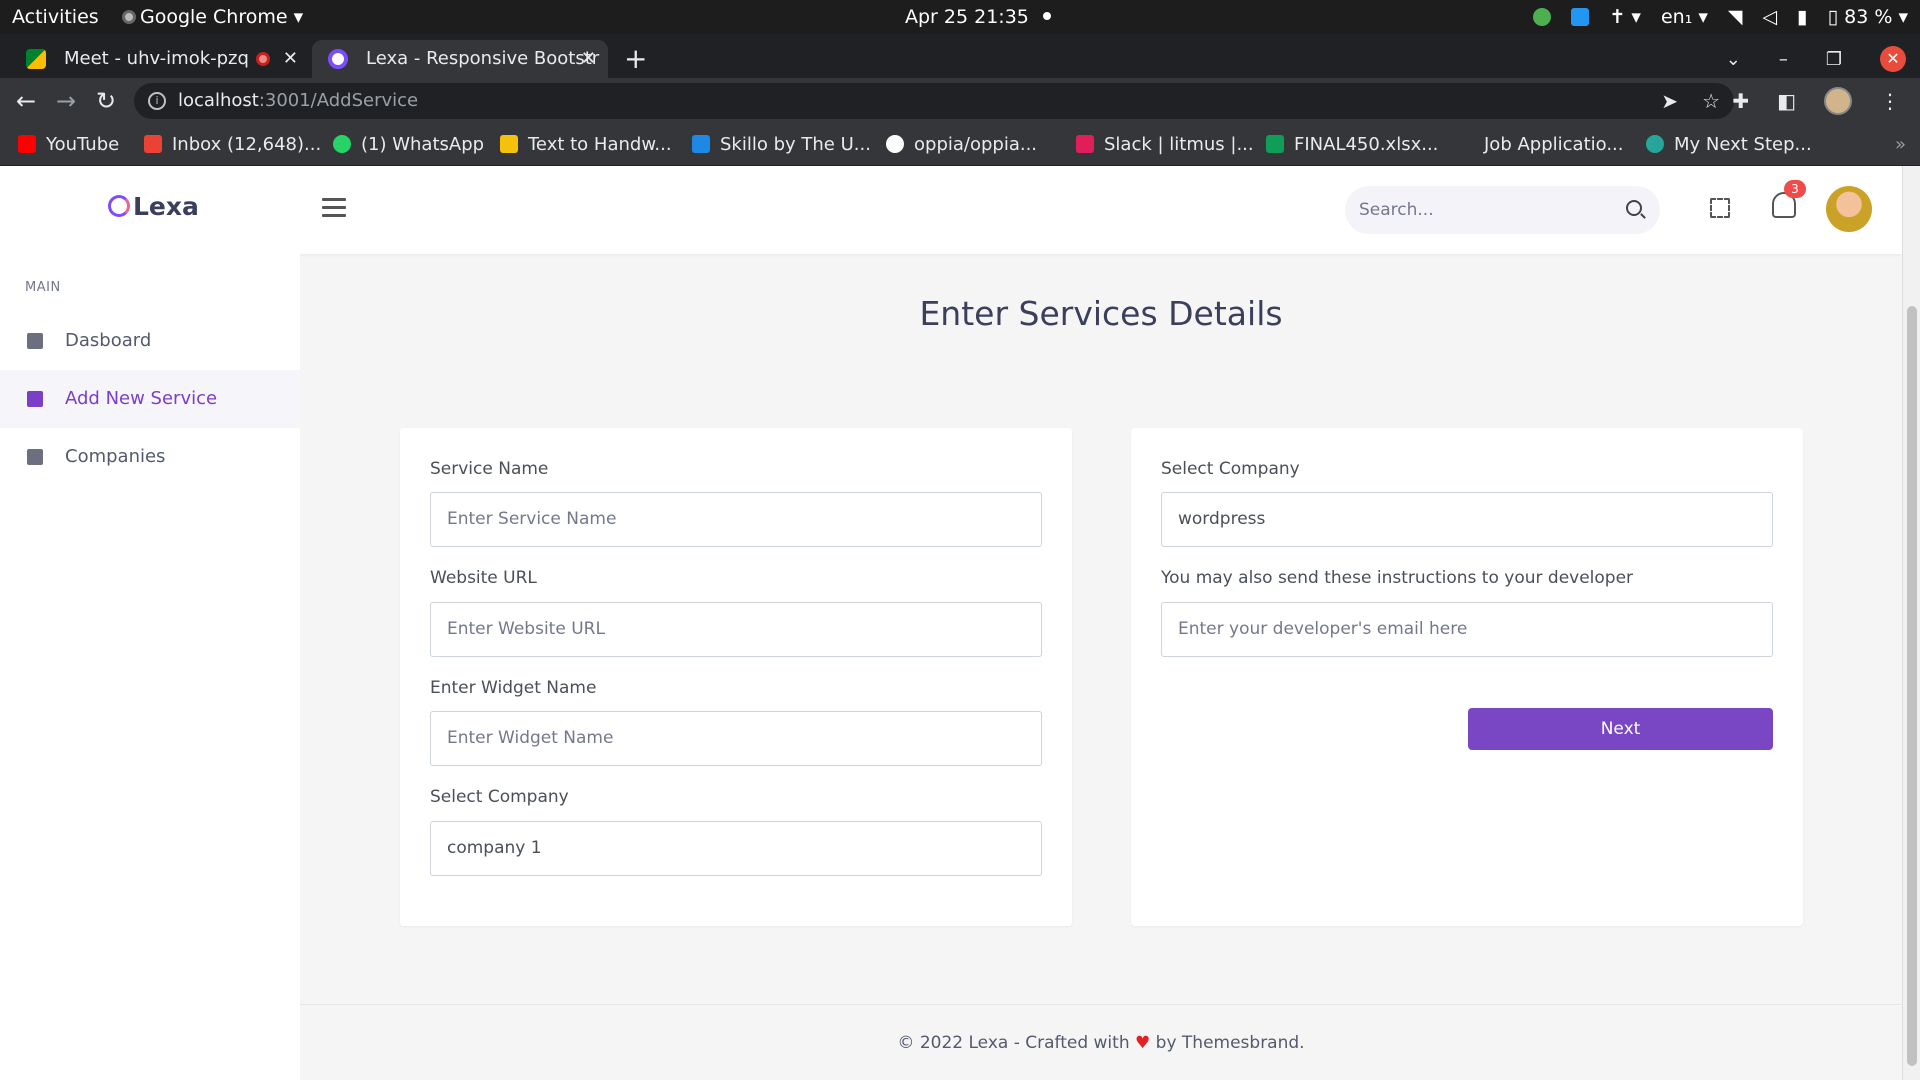  Describe the element at coordinates (423, 144) in the screenshot. I see `bookmark-label: (1) WhatsApp` at that location.